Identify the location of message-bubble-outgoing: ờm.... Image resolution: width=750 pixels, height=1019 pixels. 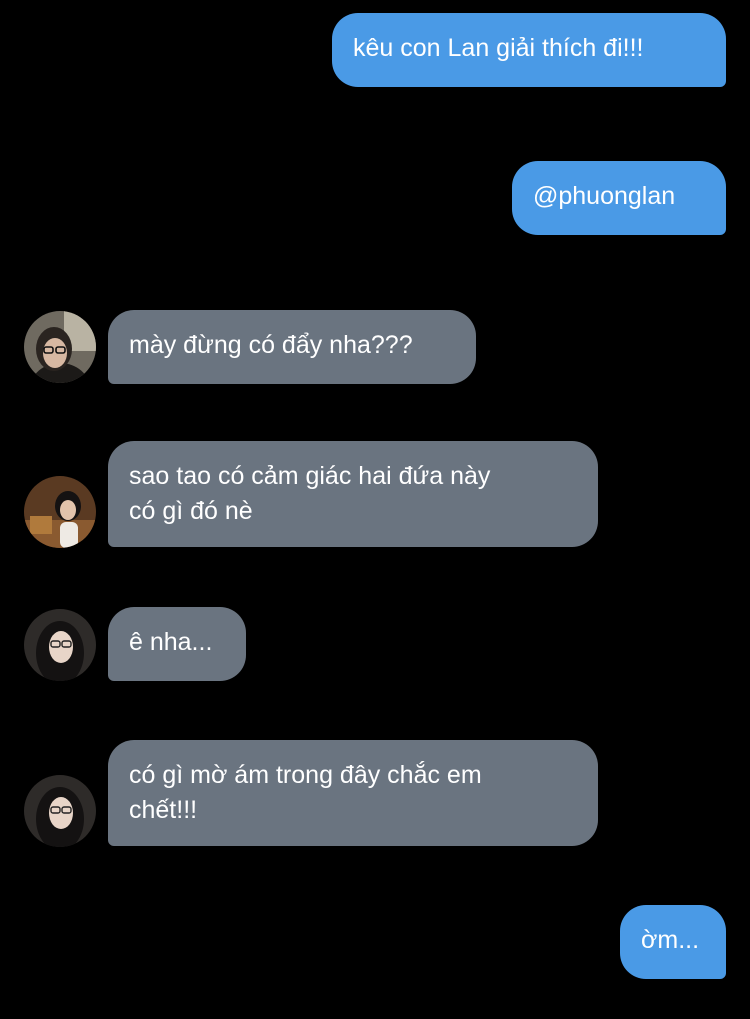
(673, 942).